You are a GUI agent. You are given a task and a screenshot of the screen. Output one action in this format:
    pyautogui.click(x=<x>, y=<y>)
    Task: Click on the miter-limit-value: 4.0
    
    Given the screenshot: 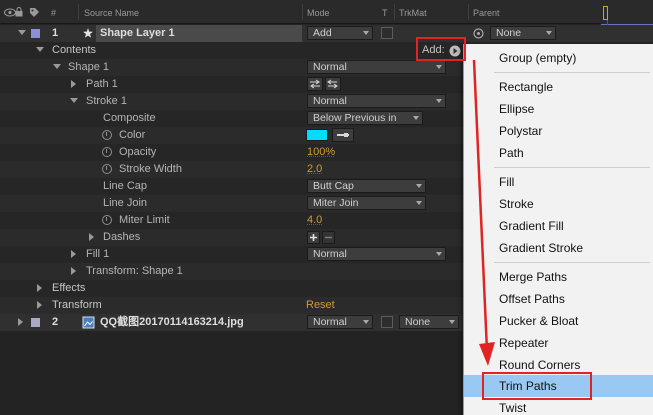 What is the action you would take?
    pyautogui.click(x=314, y=220)
    